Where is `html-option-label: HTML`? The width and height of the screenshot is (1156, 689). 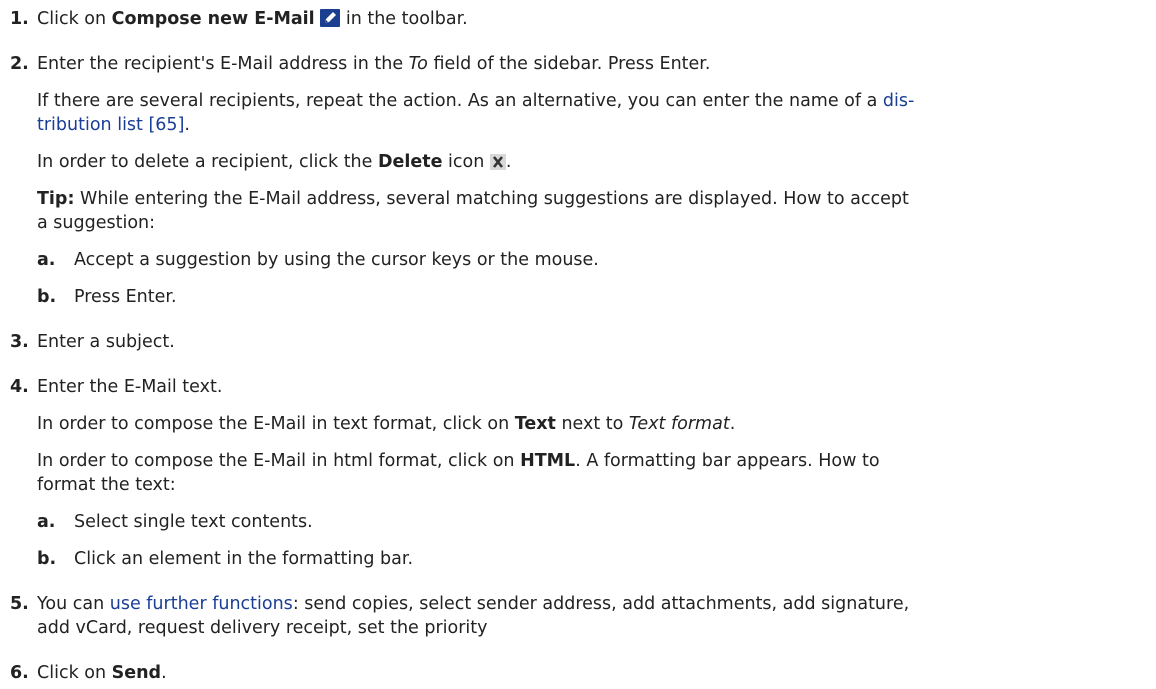 html-option-label: HTML is located at coordinates (548, 461).